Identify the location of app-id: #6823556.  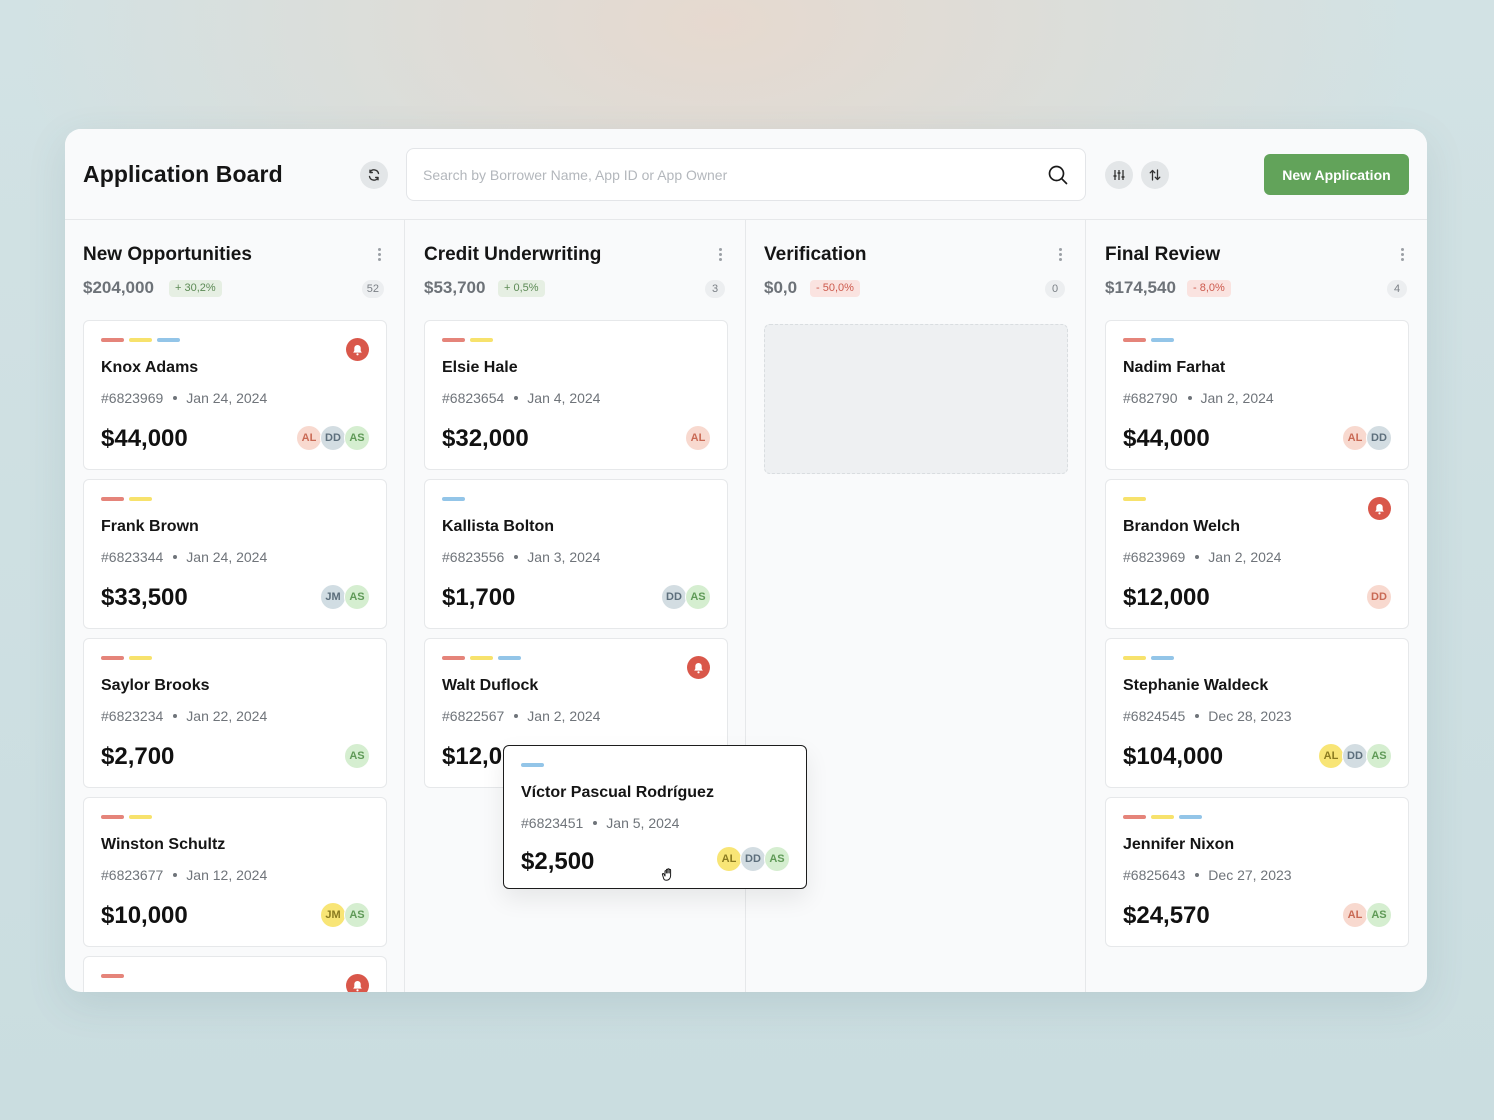
(473, 557).